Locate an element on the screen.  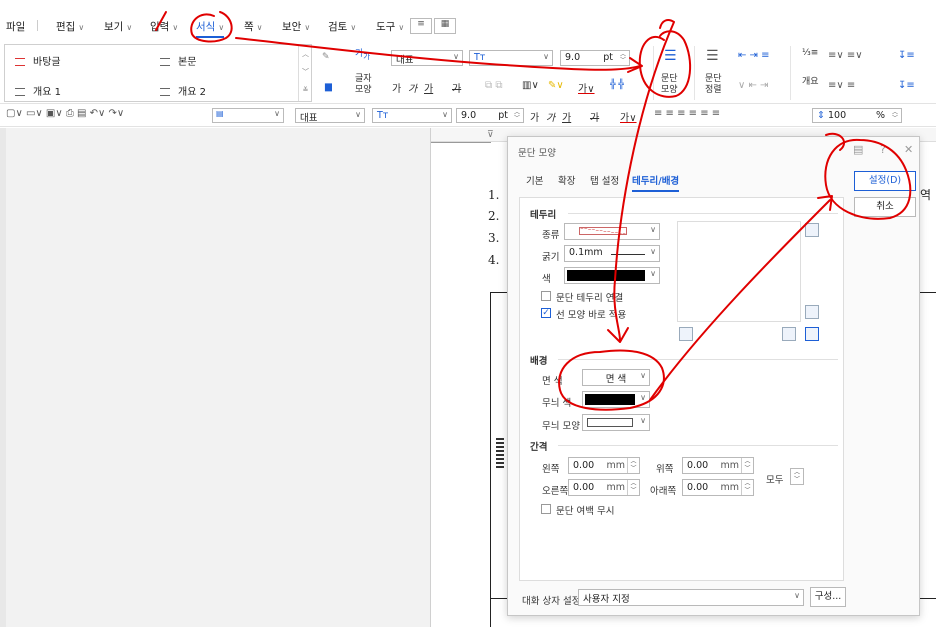
border-left-toggle is located at coordinates (686, 334).